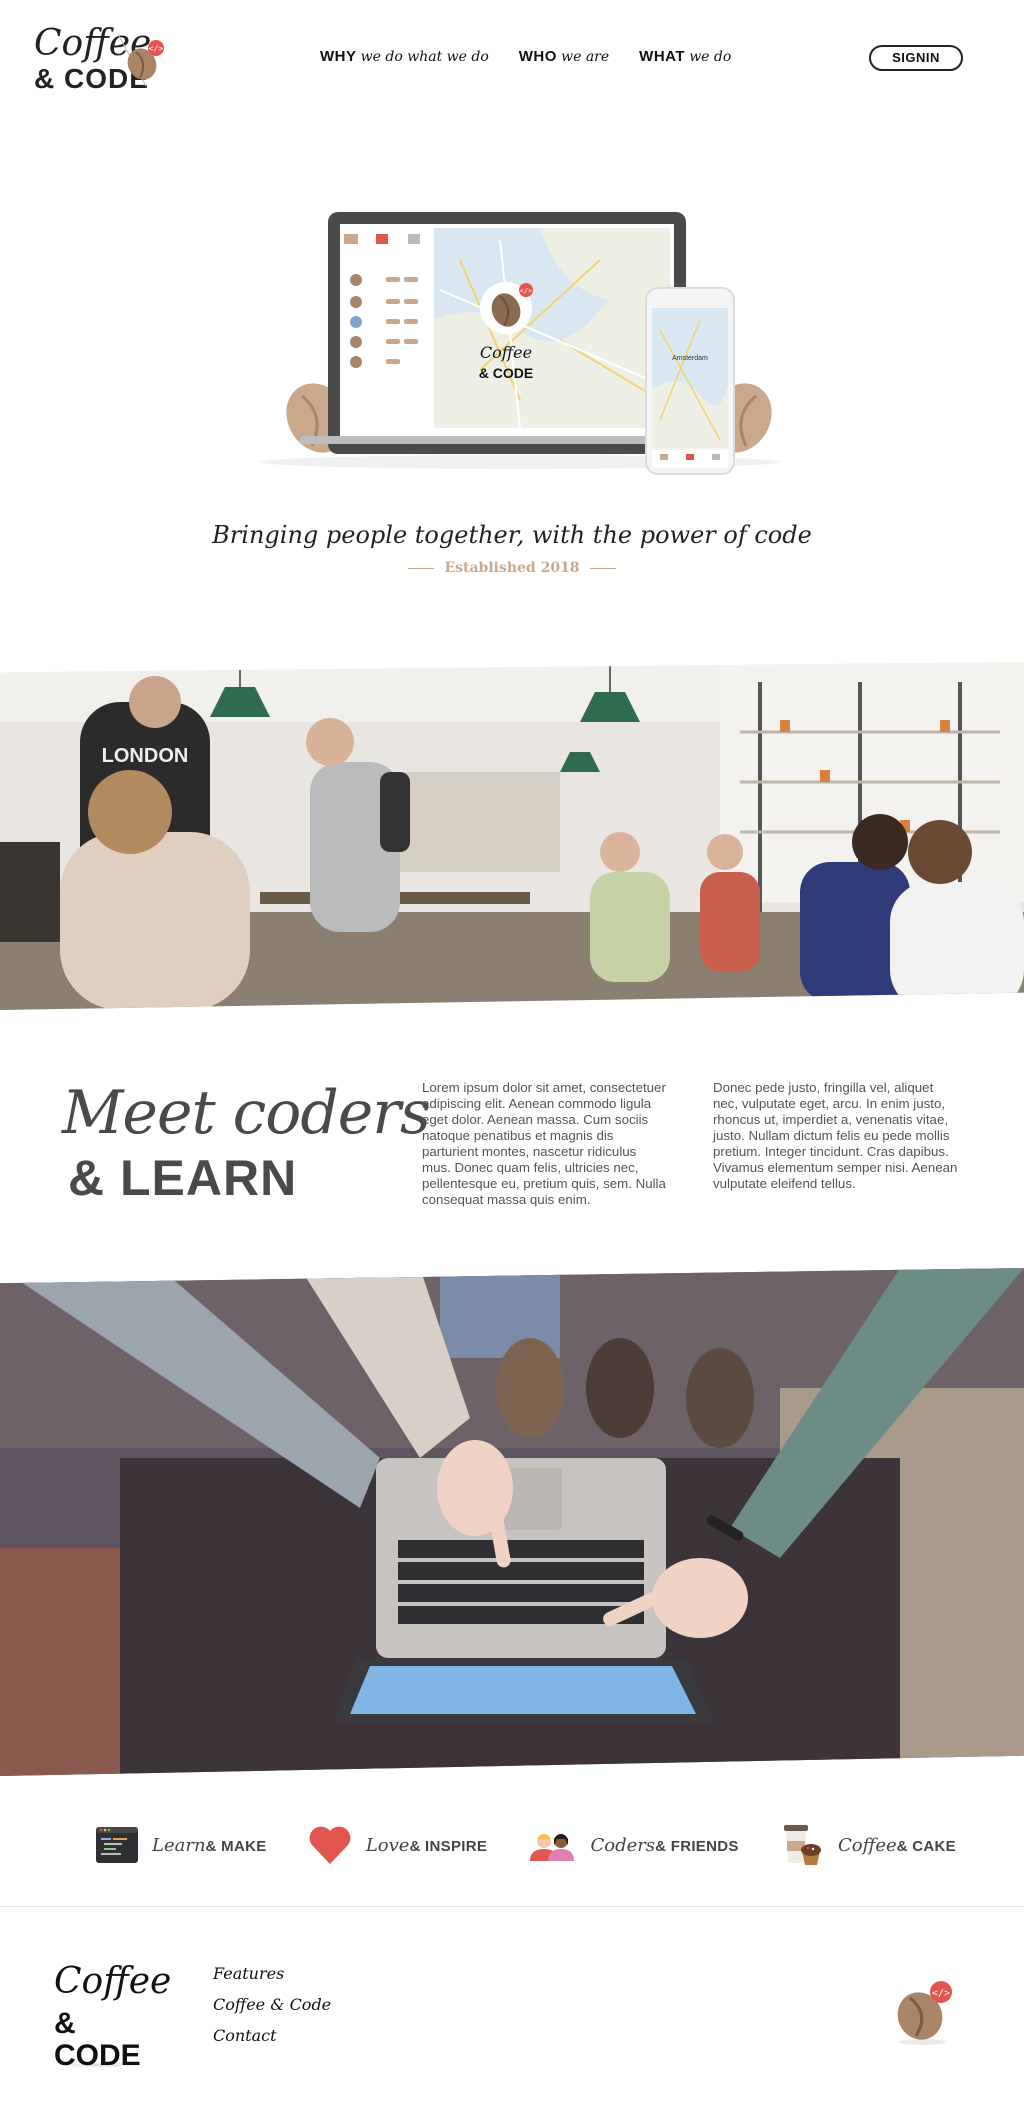  Describe the element at coordinates (246, 1113) in the screenshot. I see `meet-title-script: Meet coders` at that location.